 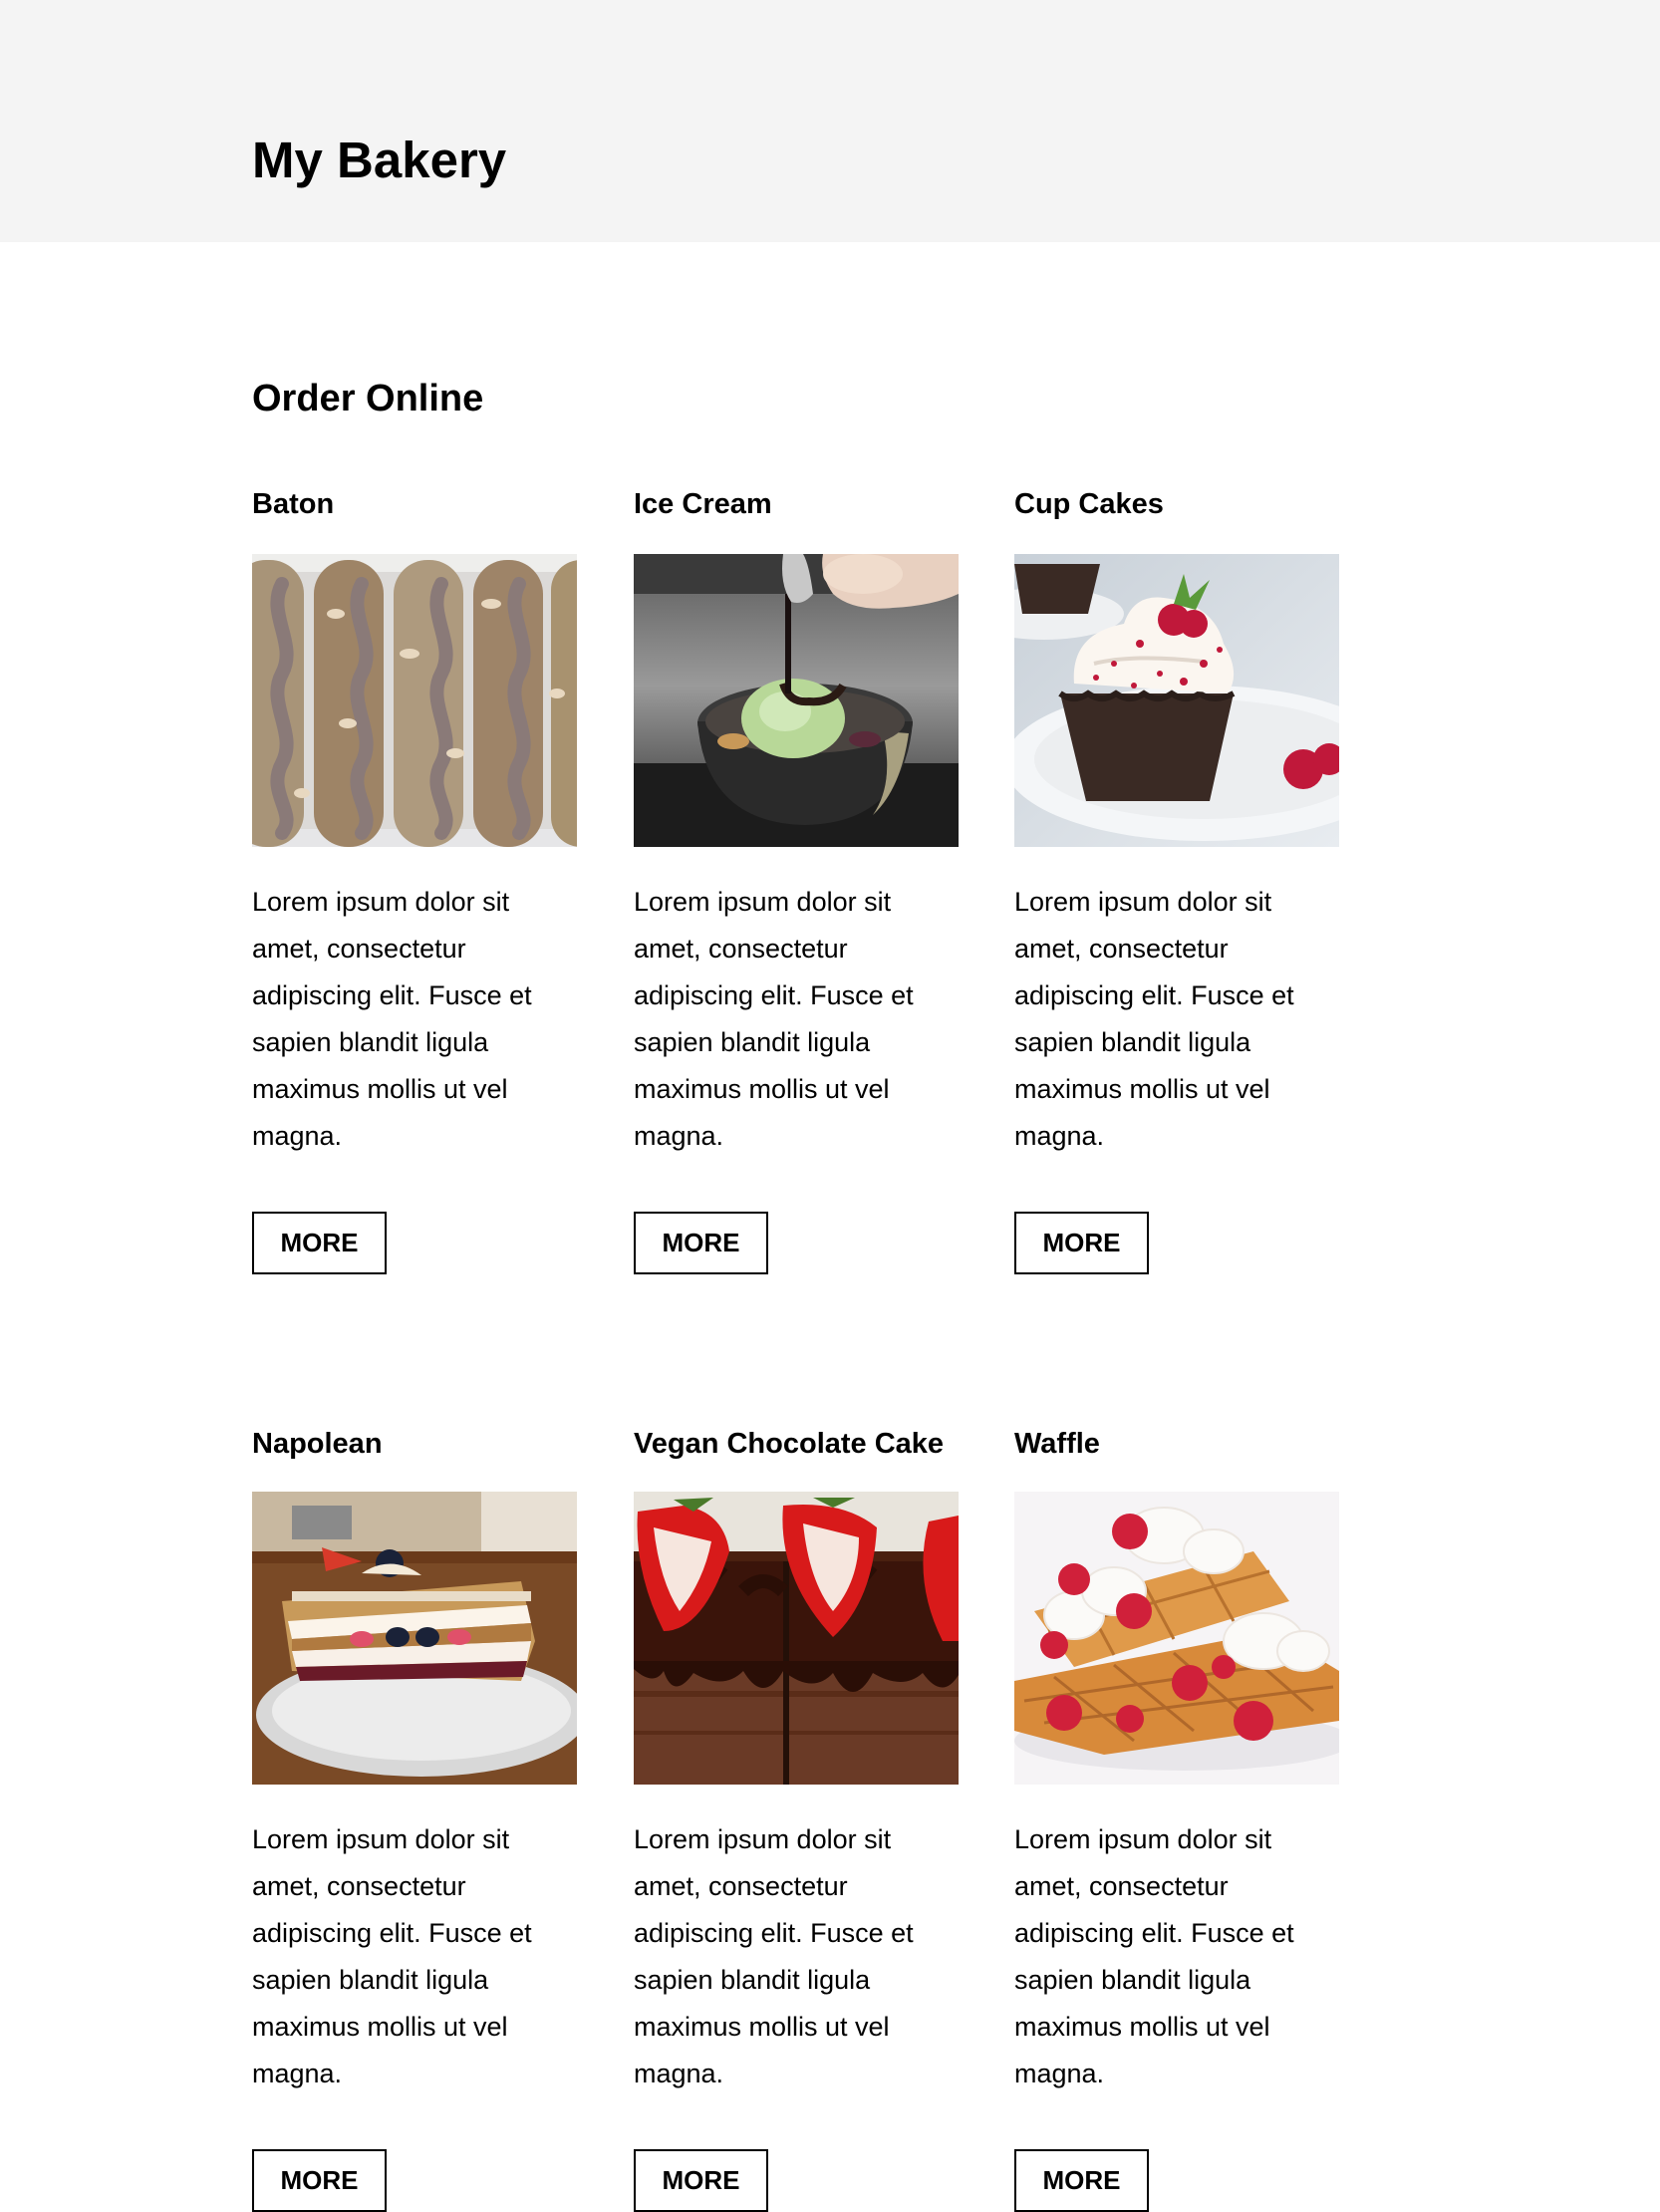 I want to click on cupcake-photo, so click(x=1176, y=701).